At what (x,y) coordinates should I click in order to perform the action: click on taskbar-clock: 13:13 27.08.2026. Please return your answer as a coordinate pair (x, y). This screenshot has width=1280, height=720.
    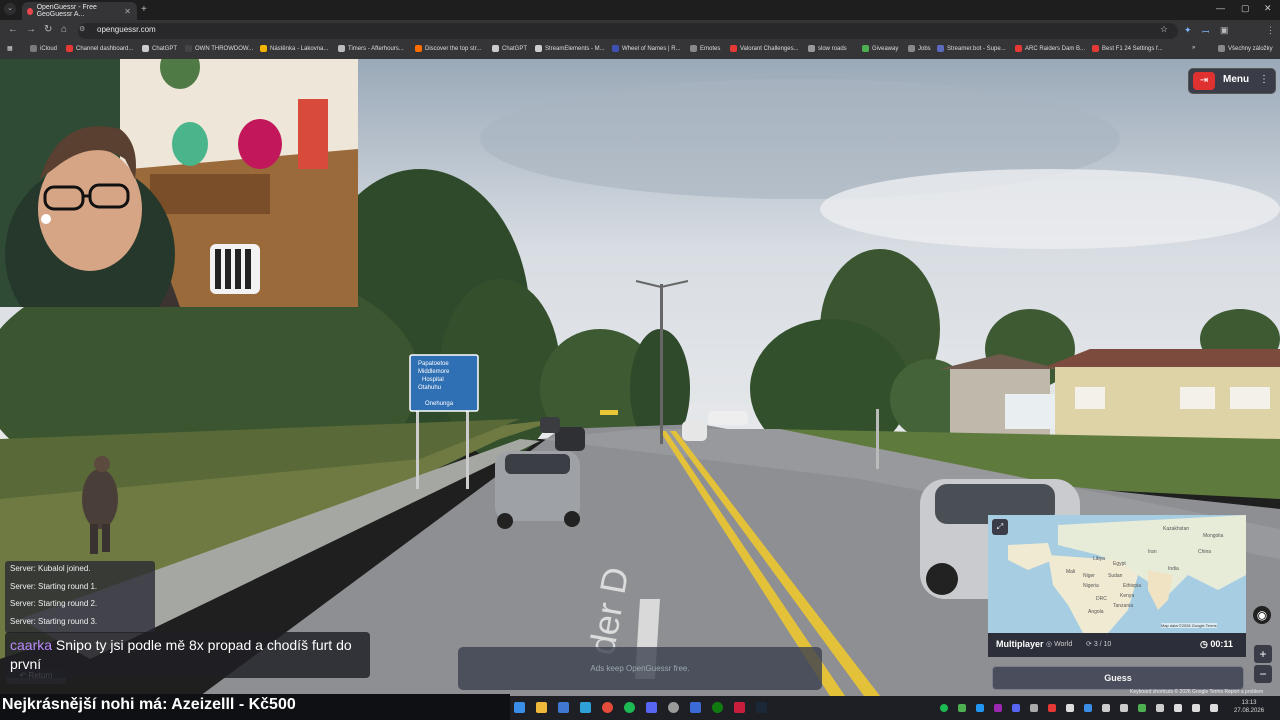
    Looking at the image, I should click on (1249, 707).